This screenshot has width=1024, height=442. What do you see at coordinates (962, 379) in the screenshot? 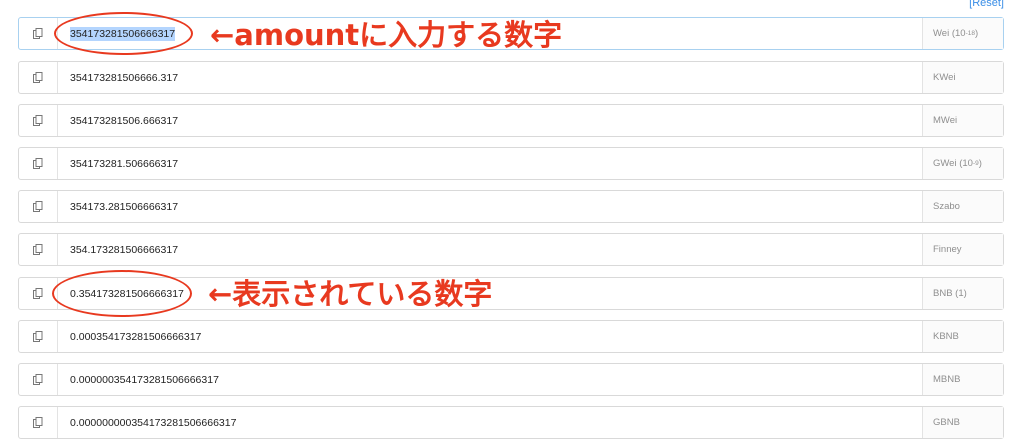
I see `unit-label-mbnb: MBNB` at bounding box center [962, 379].